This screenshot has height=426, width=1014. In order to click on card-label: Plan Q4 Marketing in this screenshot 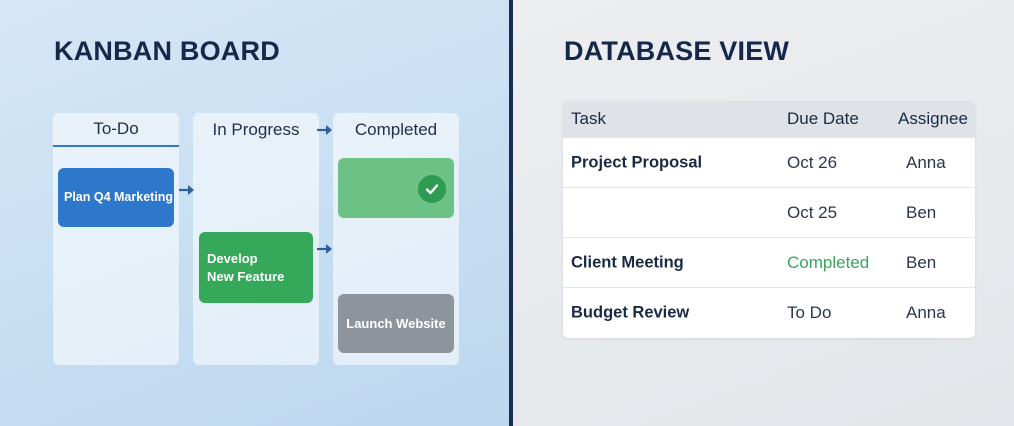, I will do `click(119, 197)`.